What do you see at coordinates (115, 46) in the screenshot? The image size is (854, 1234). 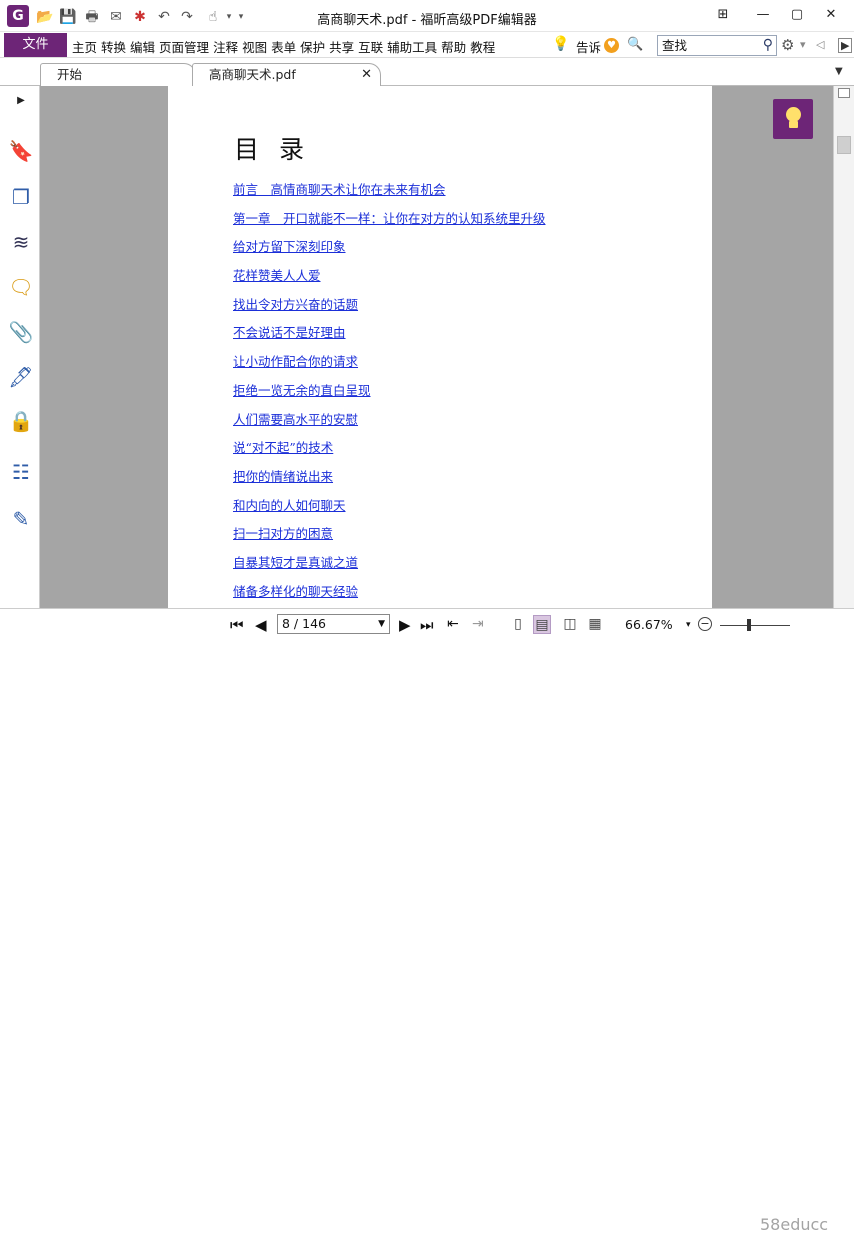 I see `menu-convert: 转换` at bounding box center [115, 46].